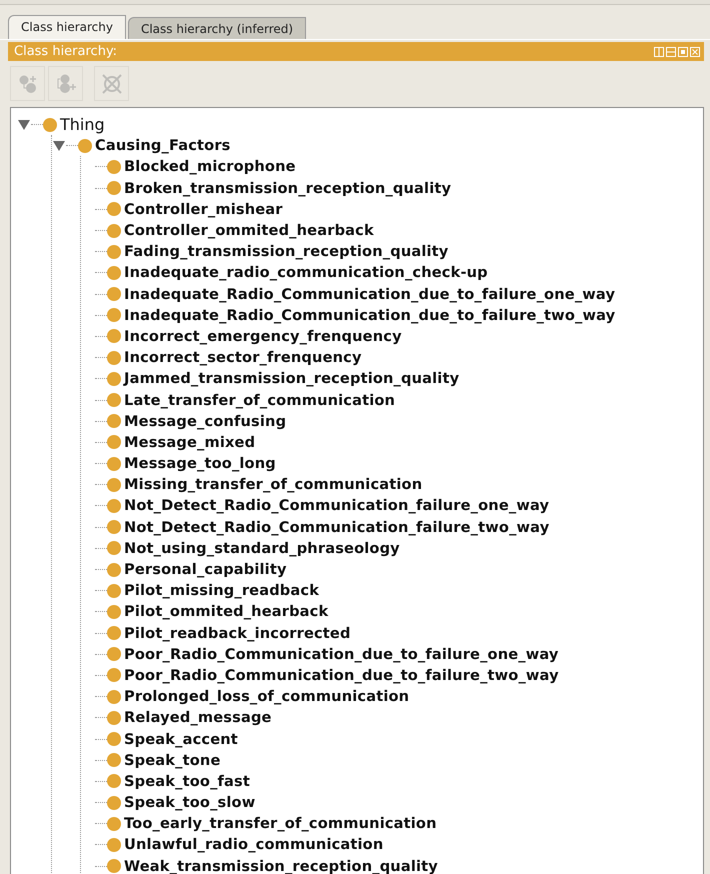  What do you see at coordinates (226, 611) in the screenshot?
I see `class-label: Pilot_ommited_hearback` at bounding box center [226, 611].